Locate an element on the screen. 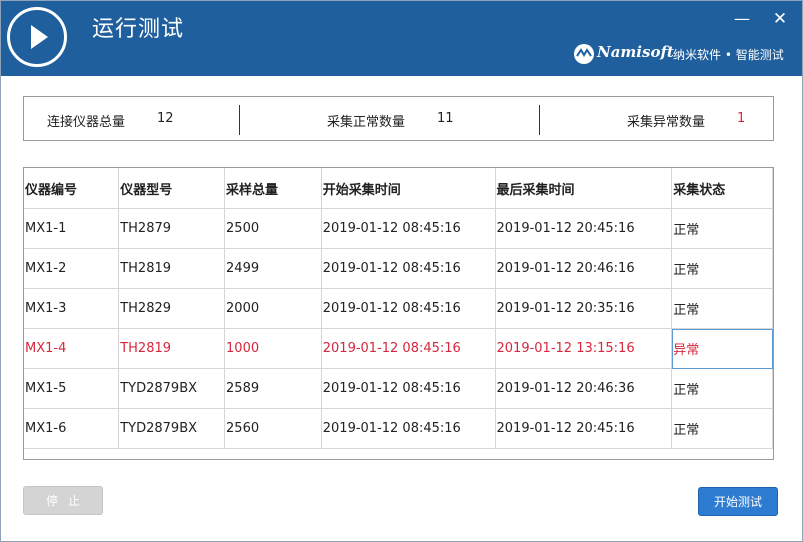  namisoft-logo-icon is located at coordinates (584, 54).